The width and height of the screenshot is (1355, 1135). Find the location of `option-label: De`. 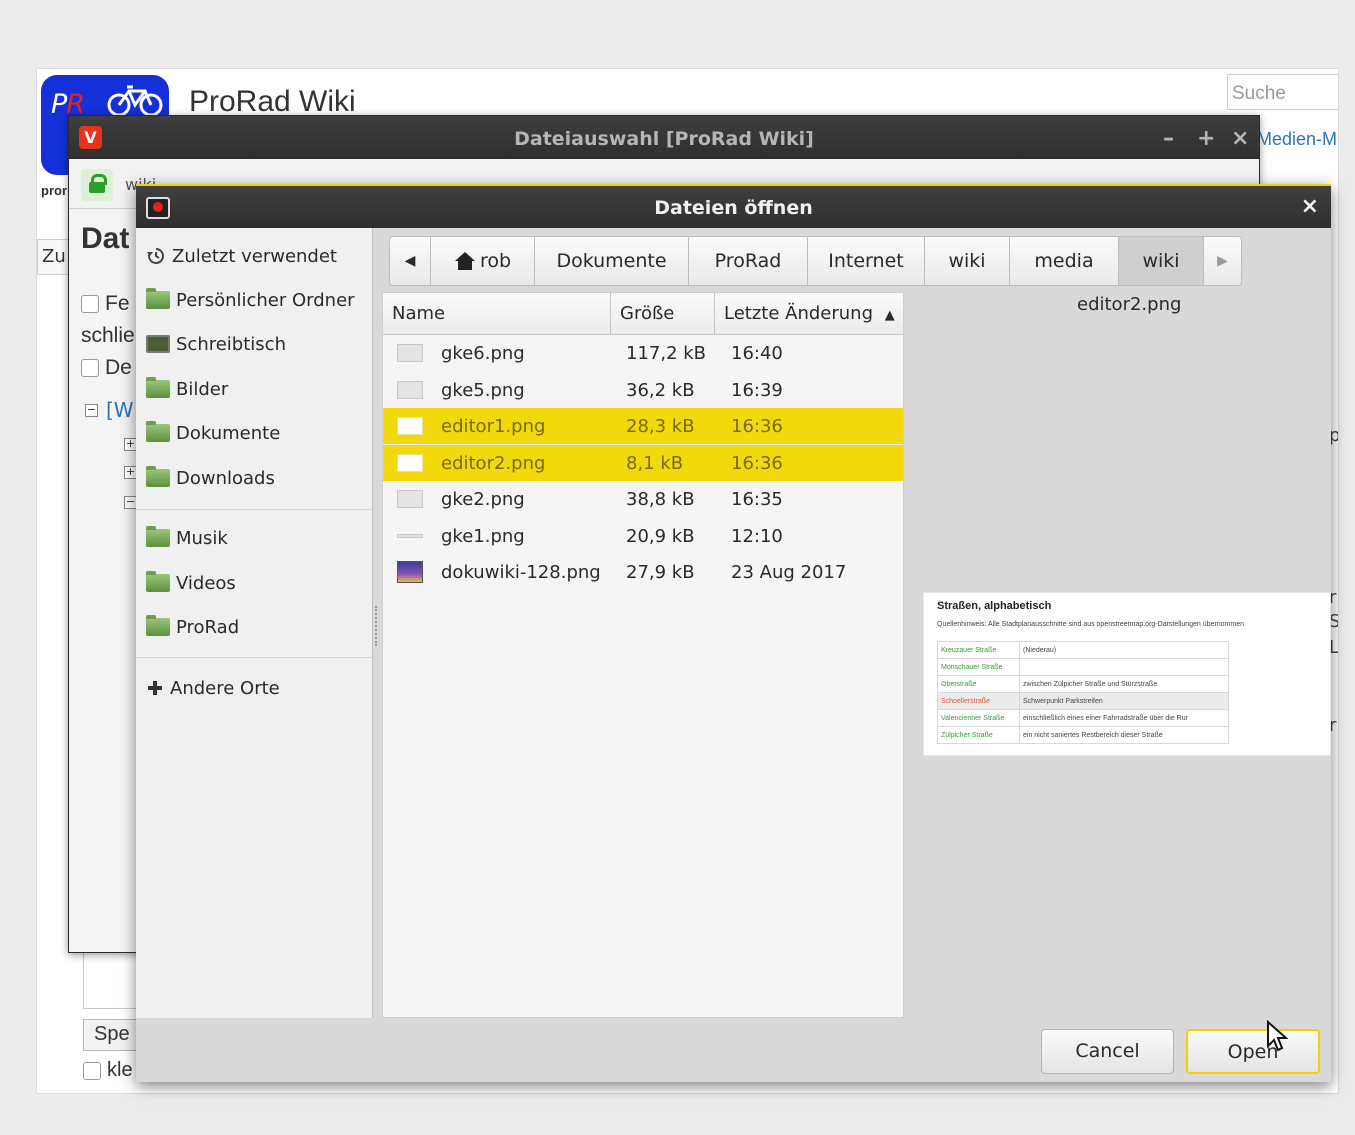

option-label: De is located at coordinates (118, 367).